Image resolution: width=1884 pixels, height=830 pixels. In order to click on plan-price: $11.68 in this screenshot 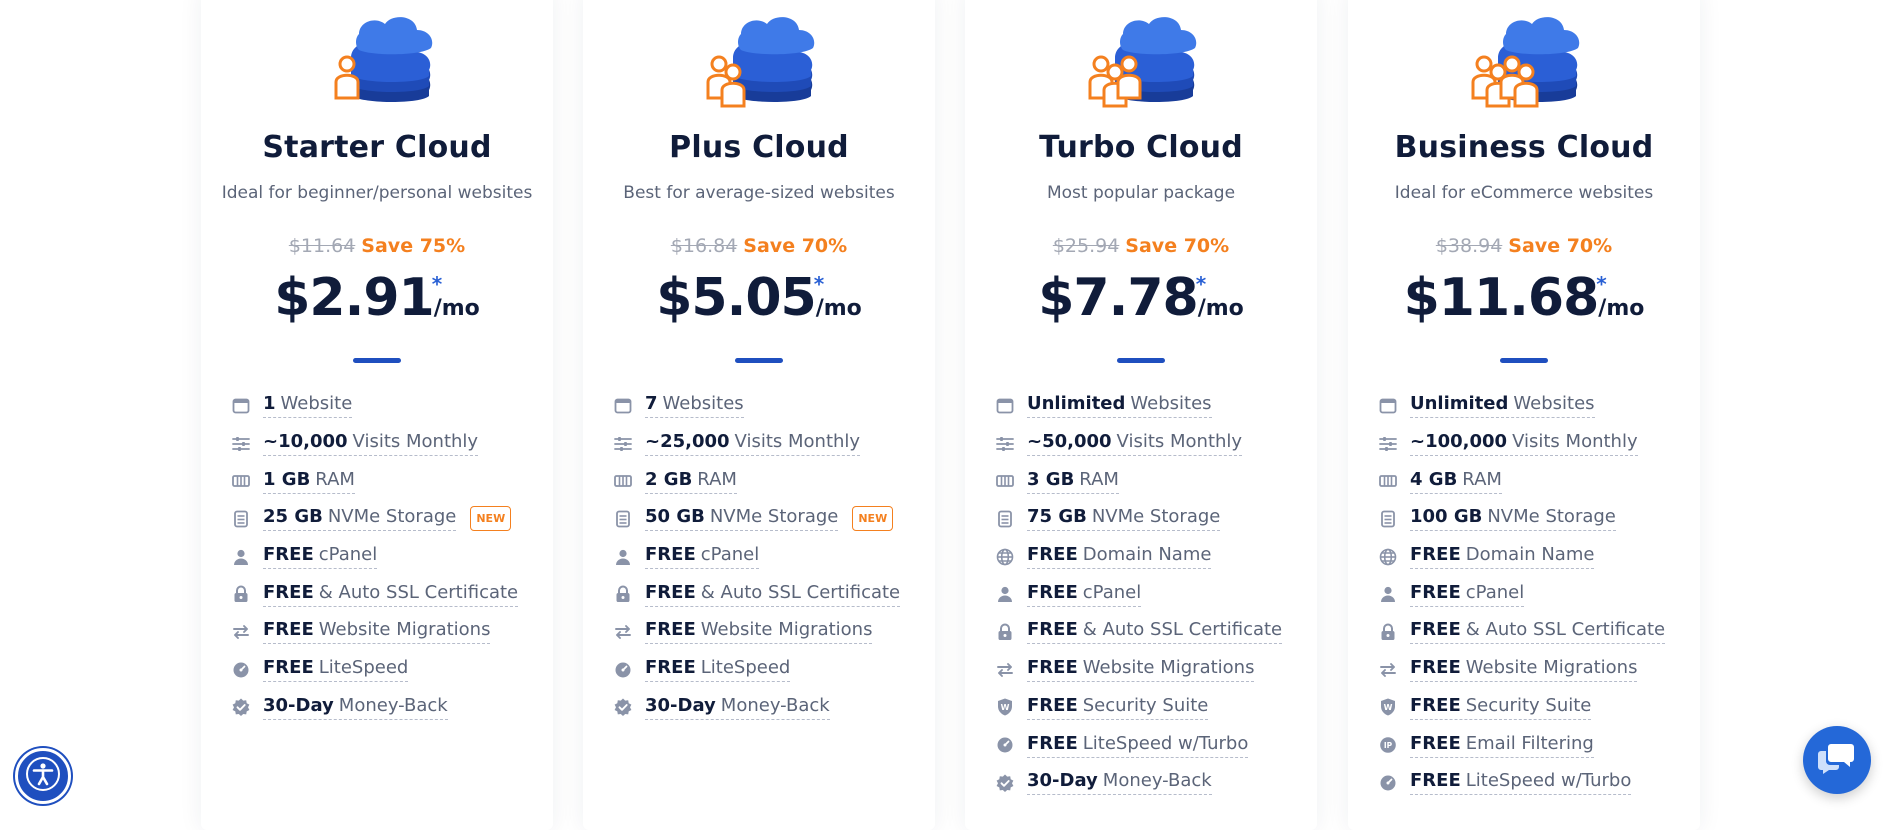, I will do `click(1501, 298)`.